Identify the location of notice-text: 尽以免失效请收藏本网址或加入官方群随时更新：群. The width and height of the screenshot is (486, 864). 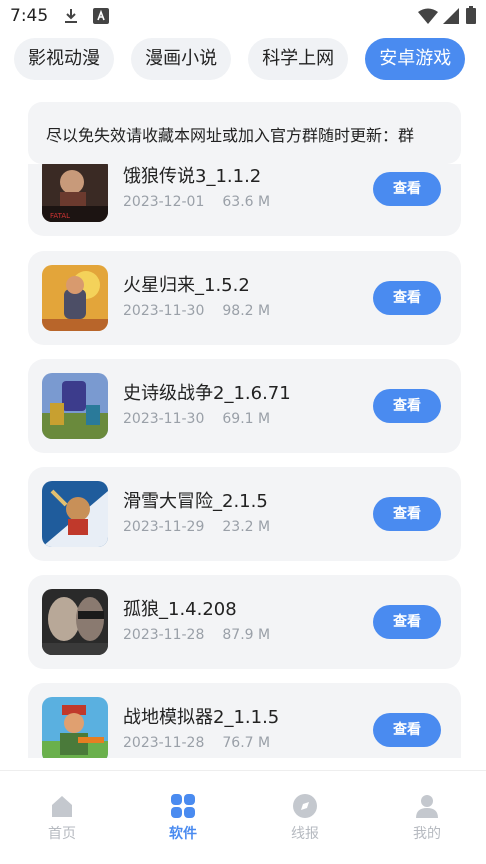
(230, 135).